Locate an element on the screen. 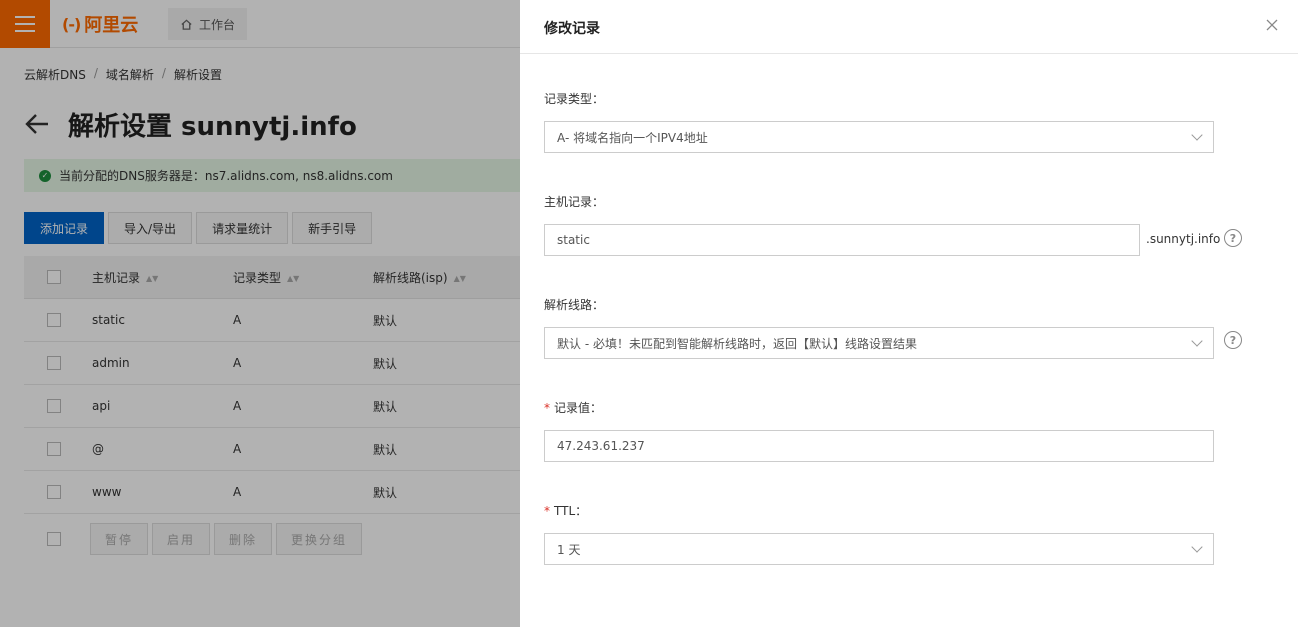  ttl-label: * TTL： is located at coordinates (565, 510).